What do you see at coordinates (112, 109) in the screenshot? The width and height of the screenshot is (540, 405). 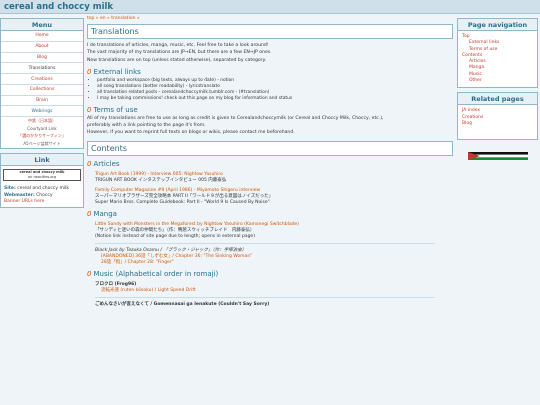 I see `terms-heading: 0 Terms of use` at bounding box center [112, 109].